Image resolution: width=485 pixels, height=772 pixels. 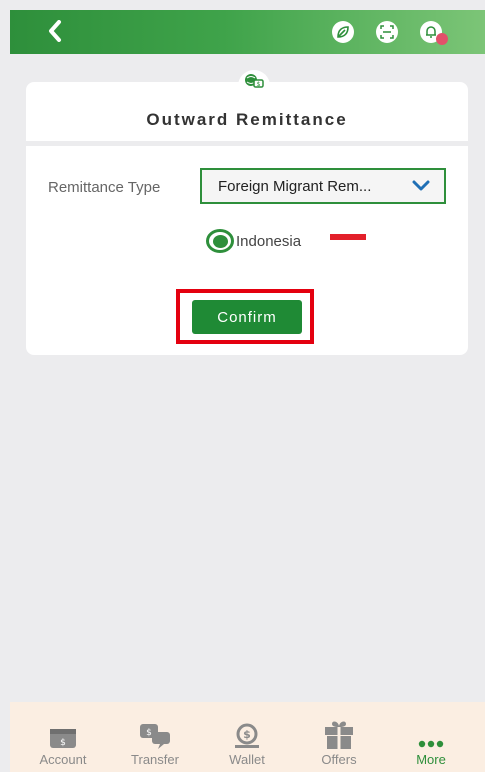 I want to click on wallet-icon: $, so click(x=247, y=735).